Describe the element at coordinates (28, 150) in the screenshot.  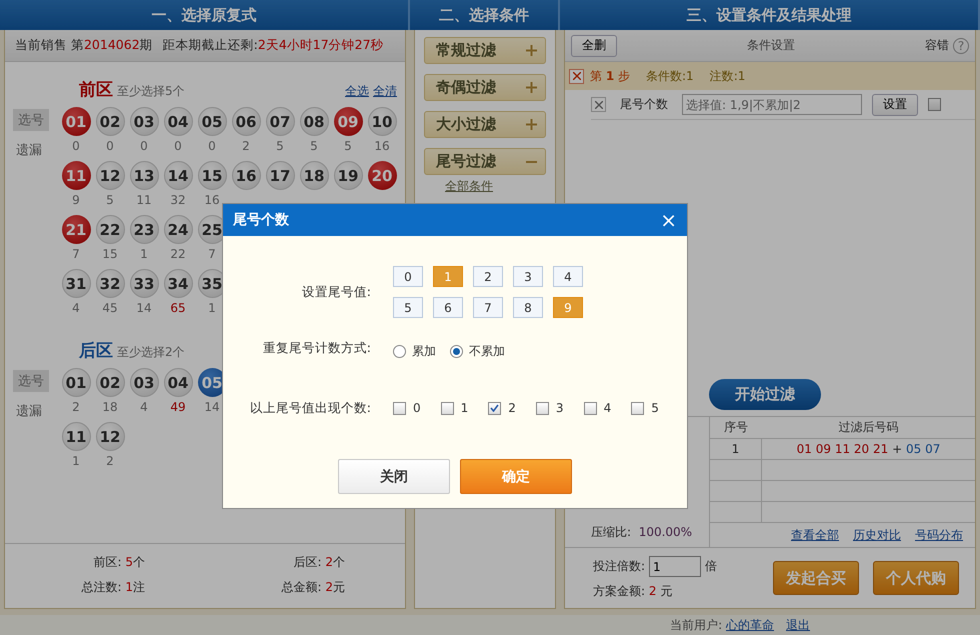
I see `miss-label: 遗漏` at that location.